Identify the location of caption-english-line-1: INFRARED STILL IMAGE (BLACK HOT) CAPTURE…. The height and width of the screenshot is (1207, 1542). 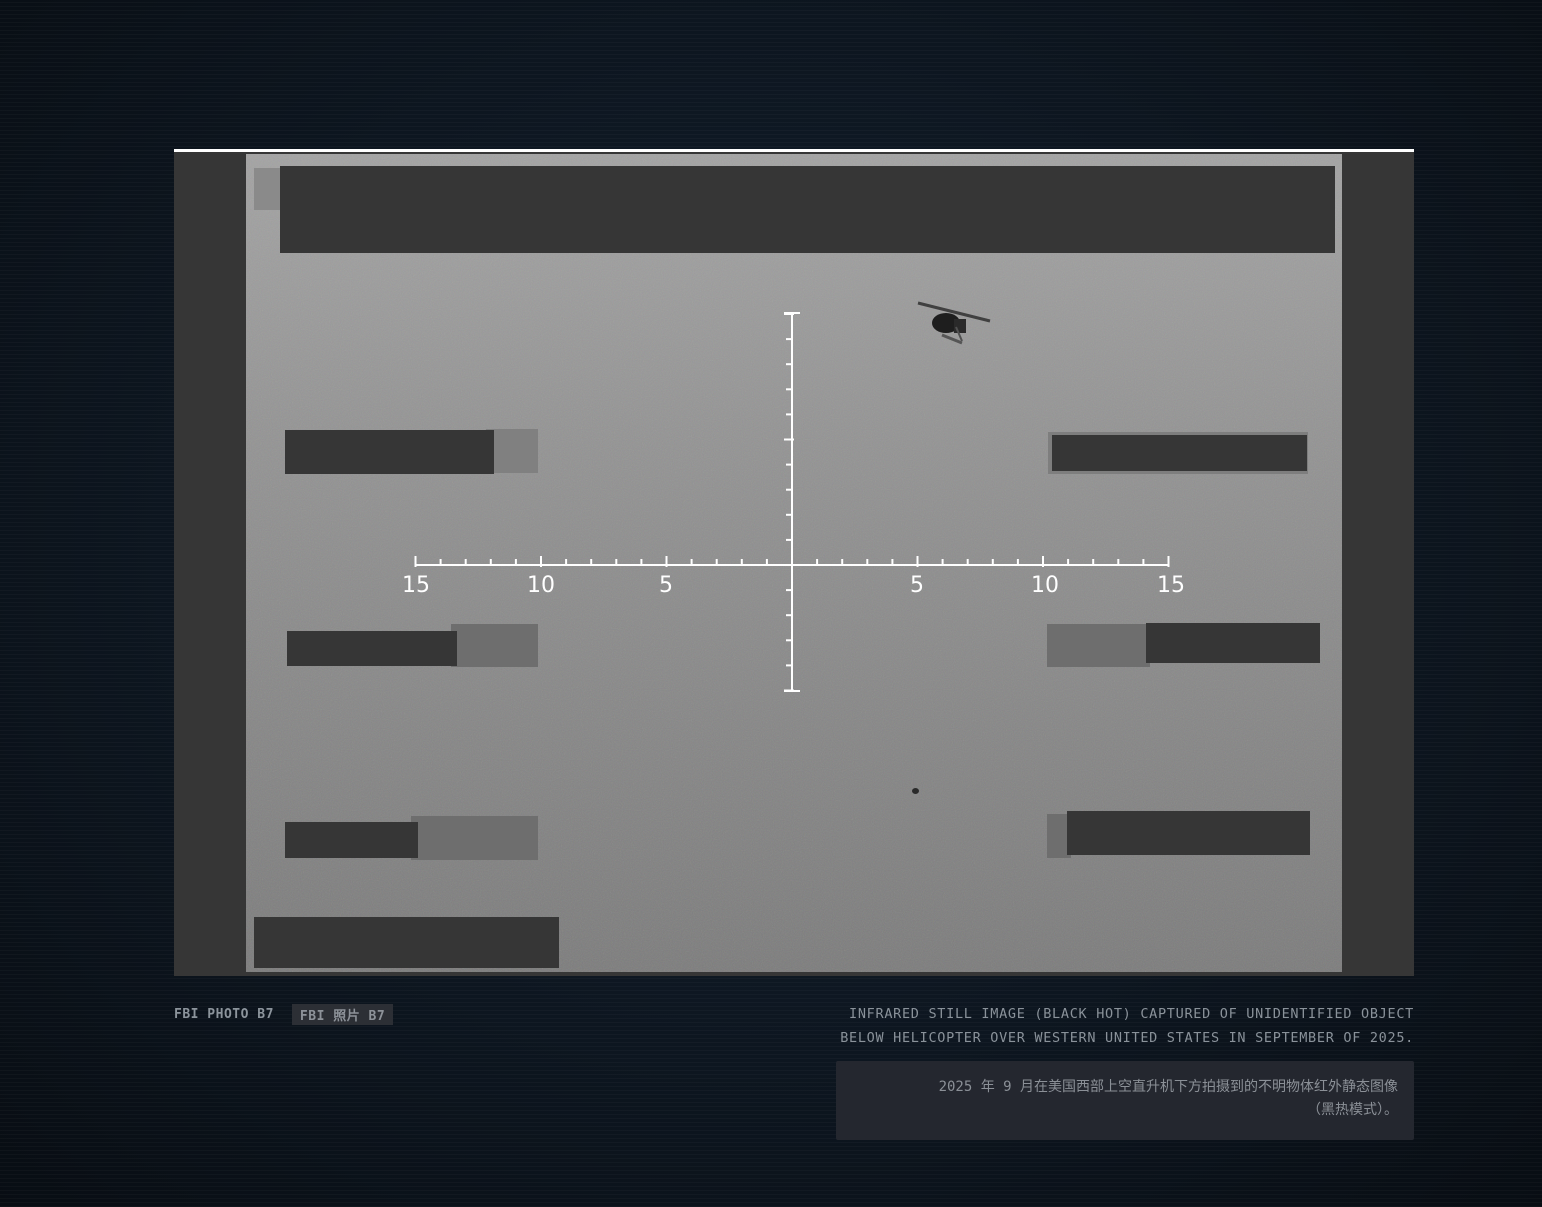
(1131, 1014).